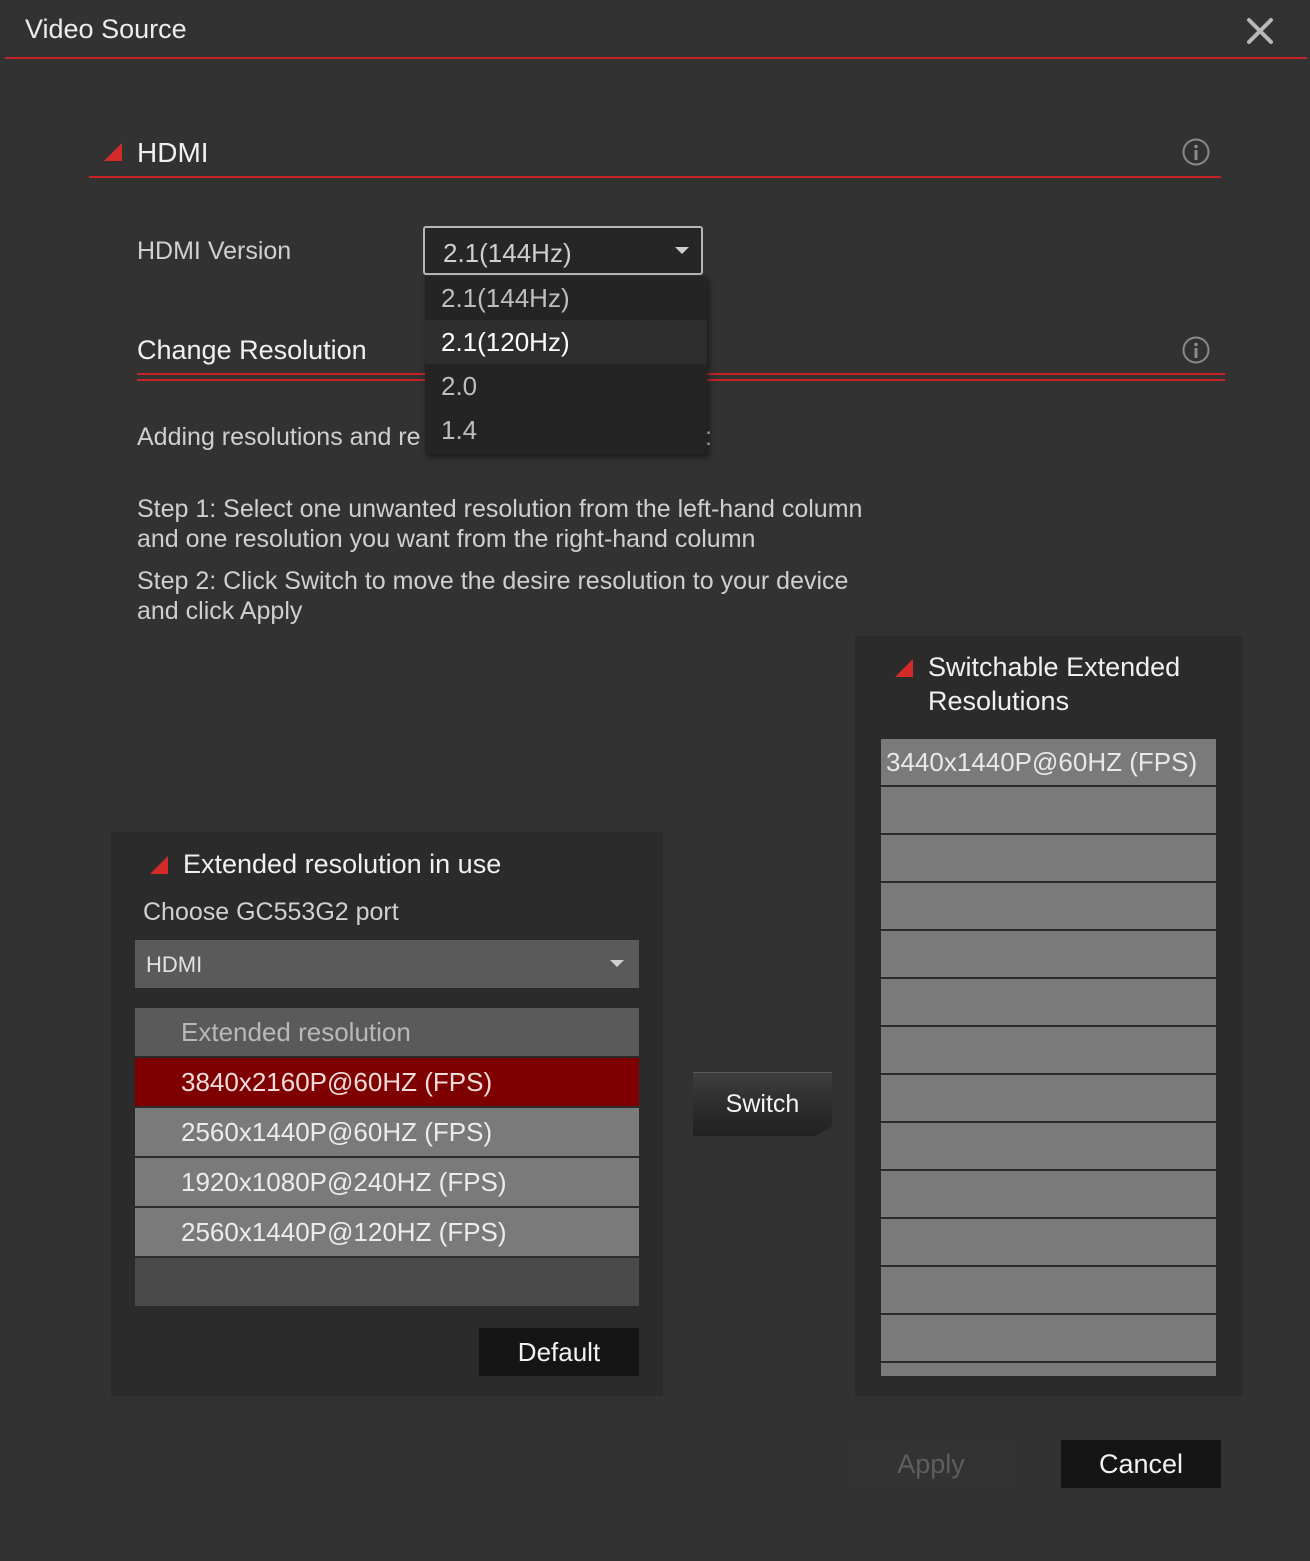  What do you see at coordinates (173, 152) in the screenshot?
I see `hdmi-section-title: HDMI` at bounding box center [173, 152].